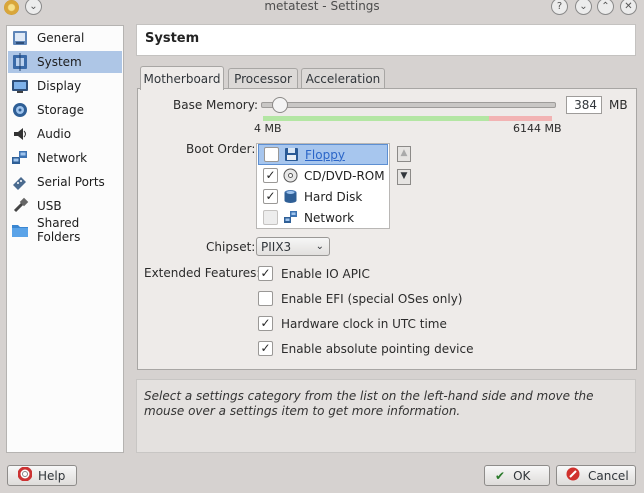  What do you see at coordinates (65, 230) in the screenshot?
I see `sidebar-item-shared-folders: Shared Folders` at bounding box center [65, 230].